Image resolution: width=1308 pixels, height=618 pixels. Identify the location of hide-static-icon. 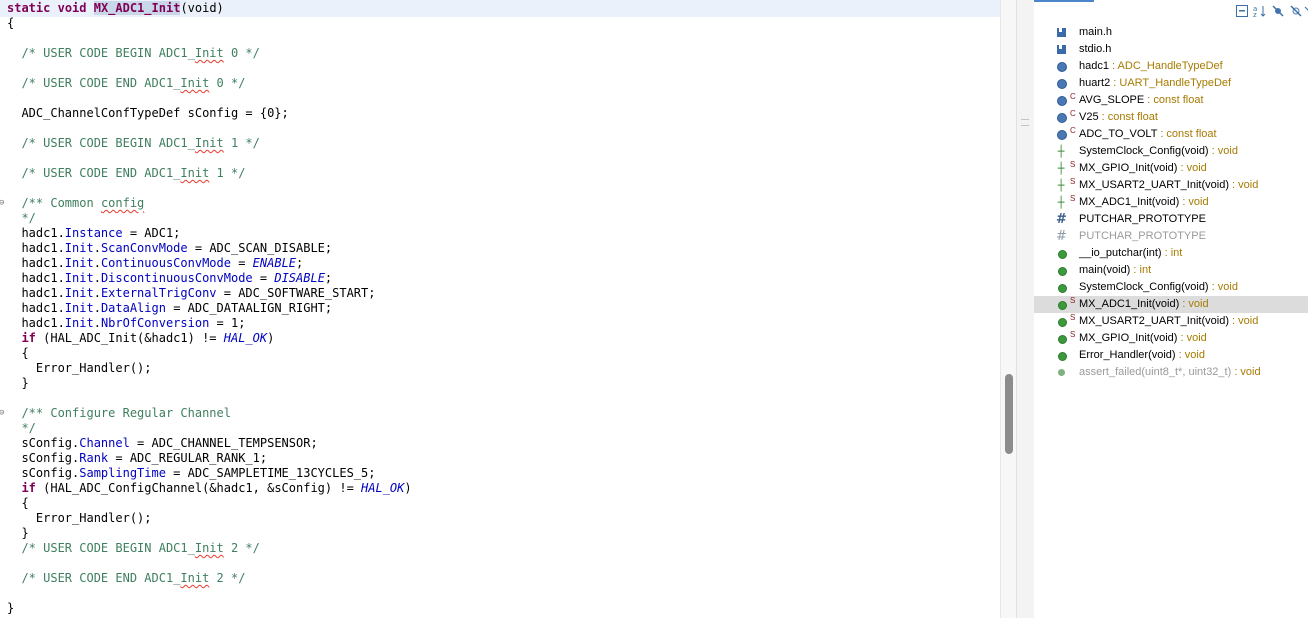
(1296, 12).